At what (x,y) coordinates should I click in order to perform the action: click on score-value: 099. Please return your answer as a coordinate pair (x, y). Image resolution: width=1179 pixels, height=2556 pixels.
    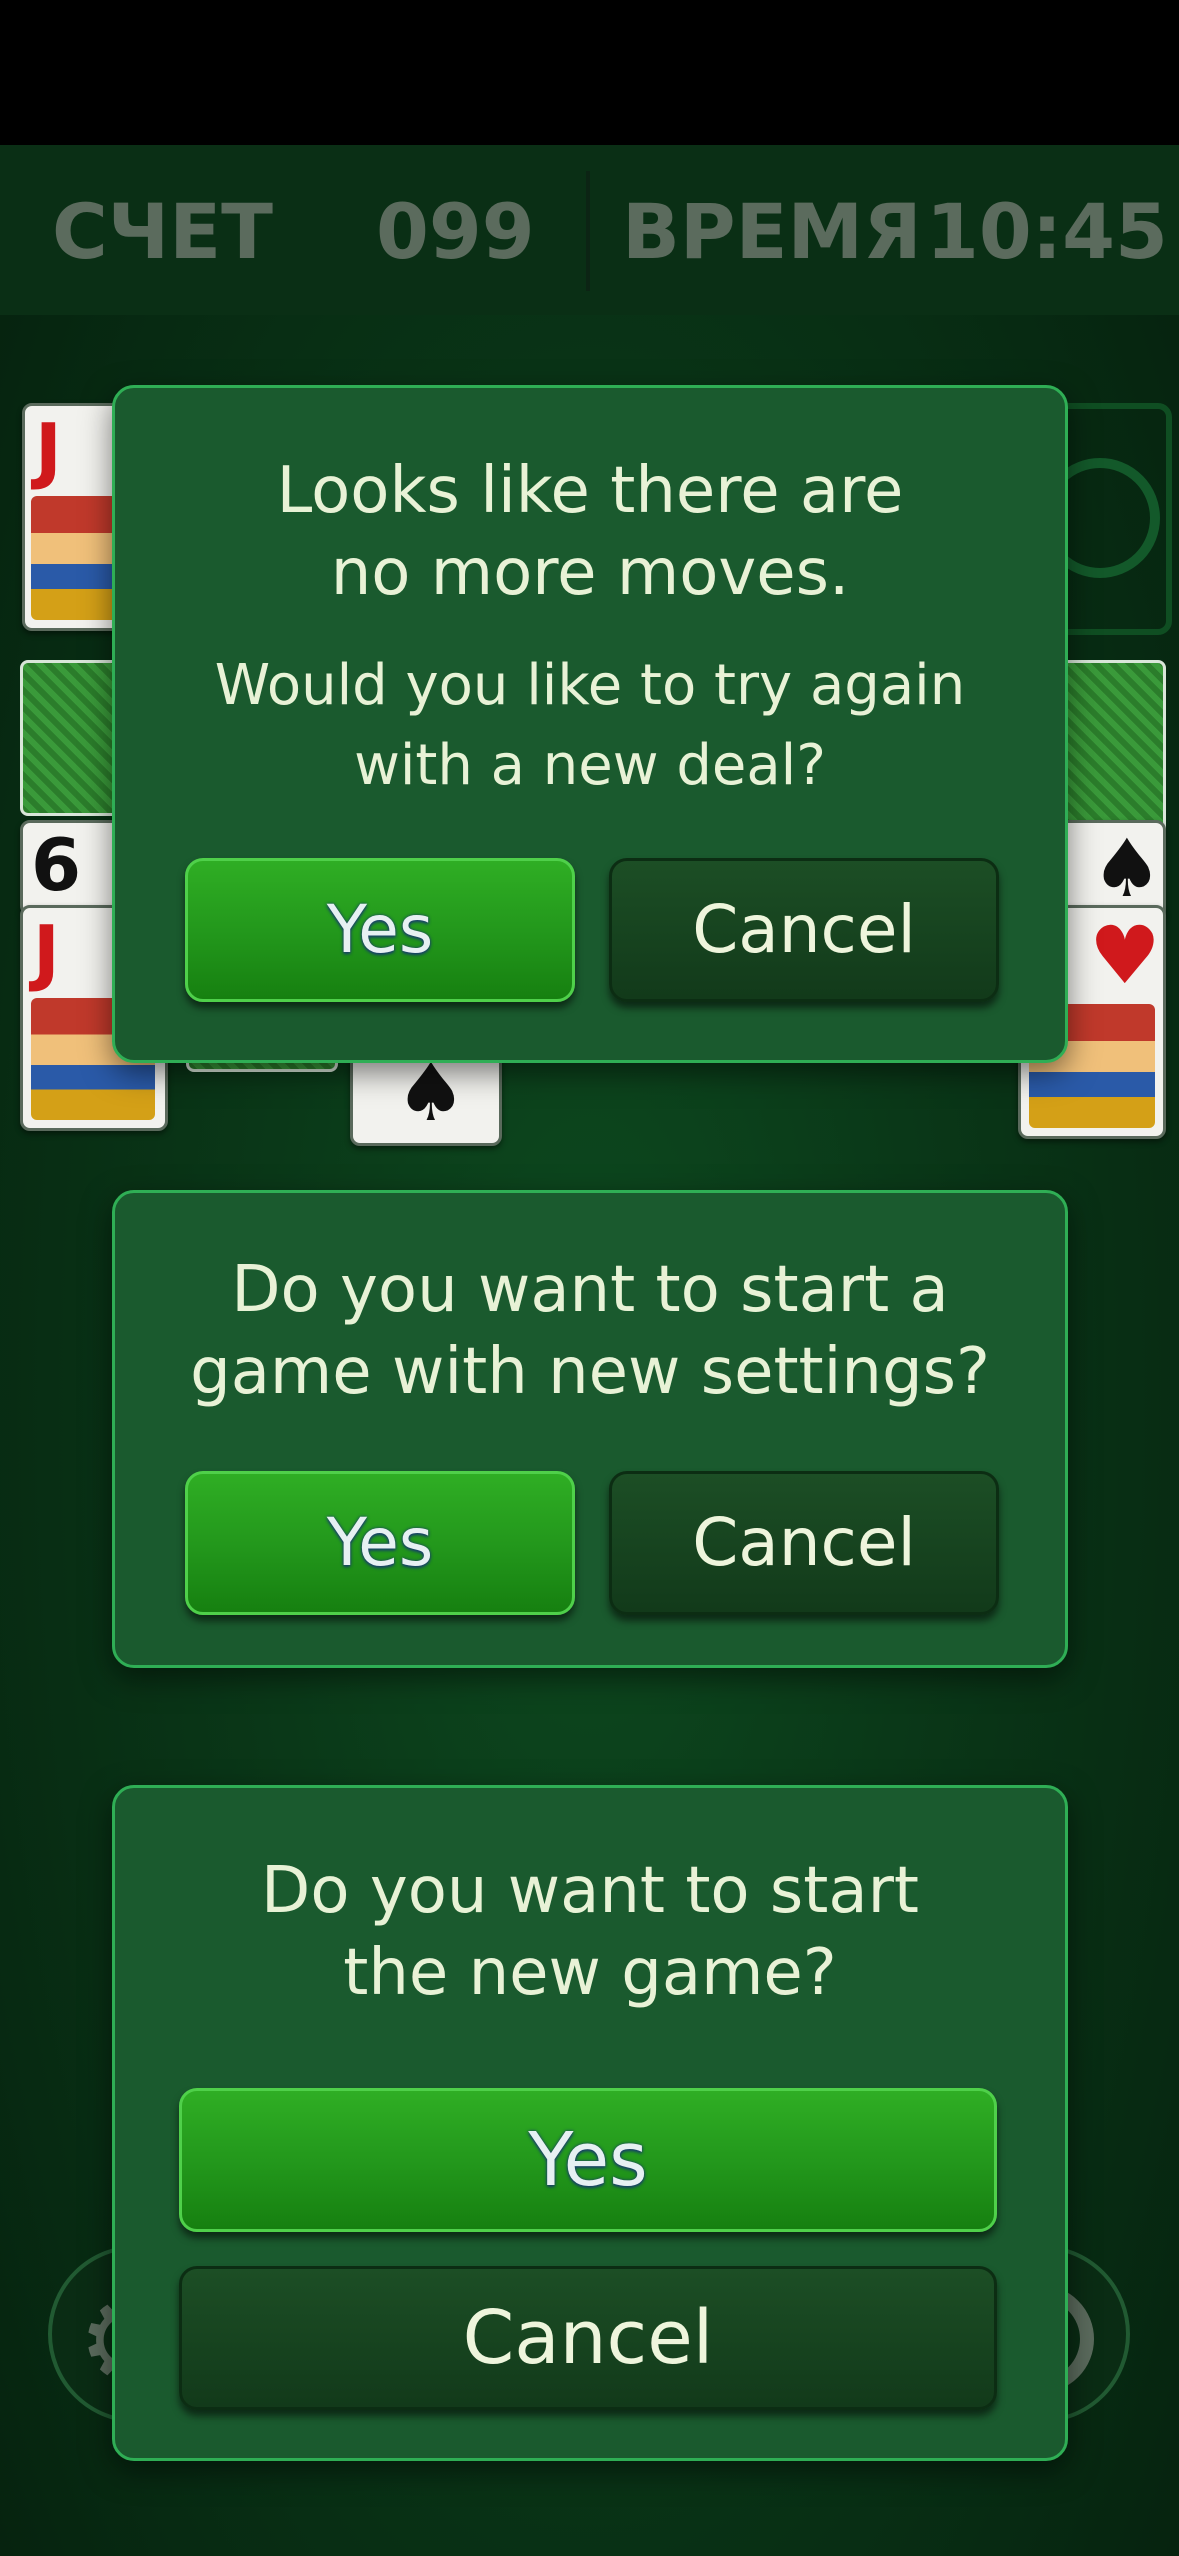
    Looking at the image, I should click on (455, 231).